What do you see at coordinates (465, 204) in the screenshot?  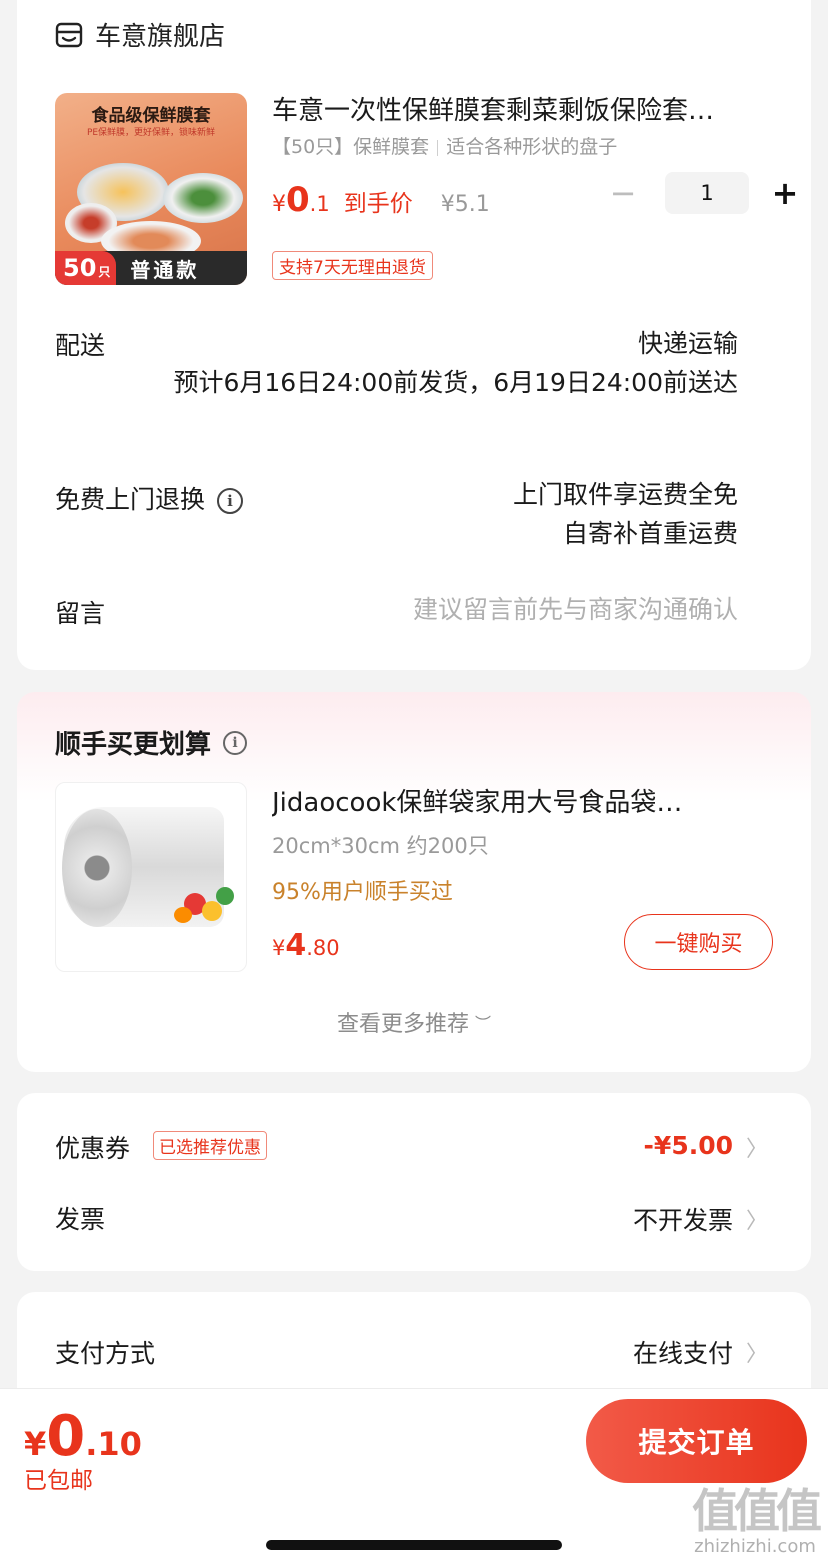 I see `original-price: ¥5.1` at bounding box center [465, 204].